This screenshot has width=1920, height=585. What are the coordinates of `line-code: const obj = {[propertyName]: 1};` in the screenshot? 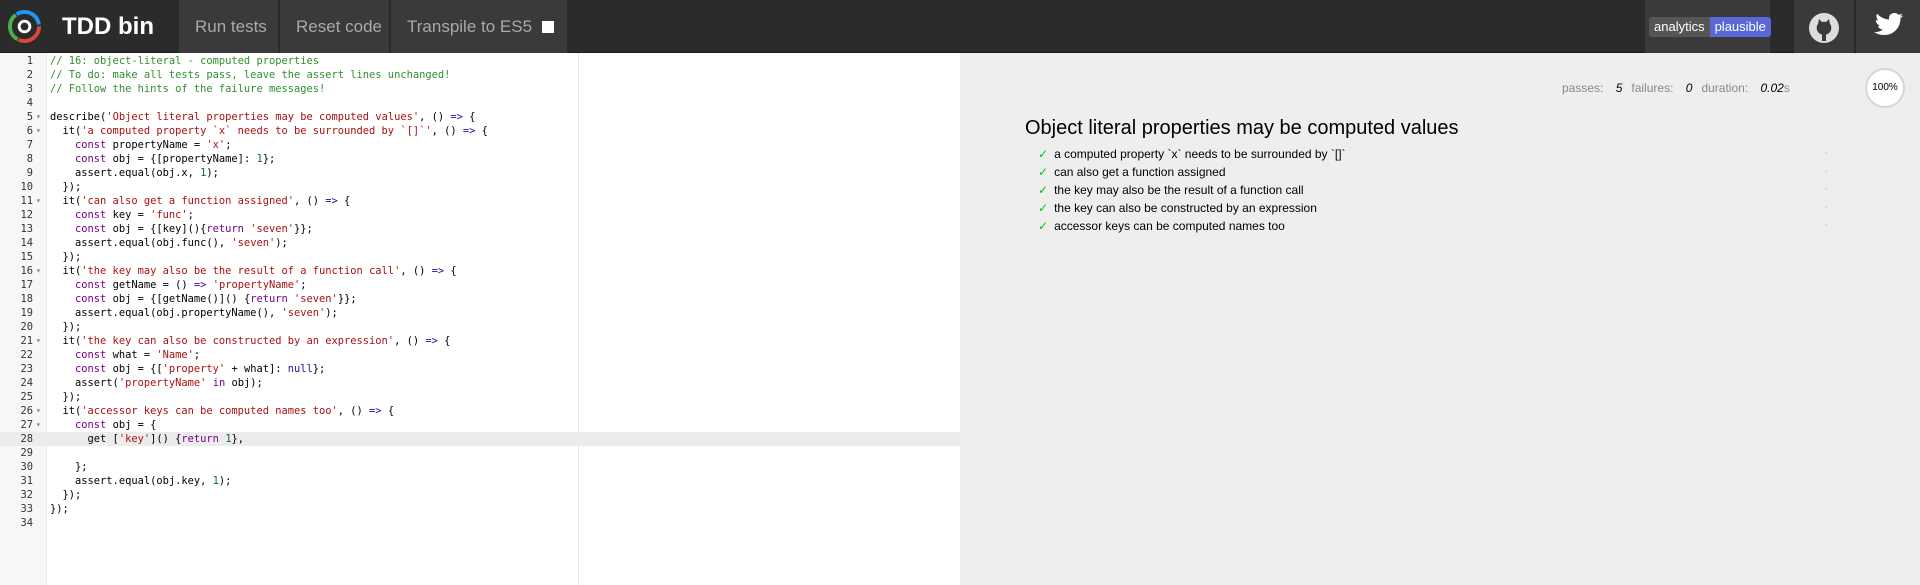 It's located at (162, 159).